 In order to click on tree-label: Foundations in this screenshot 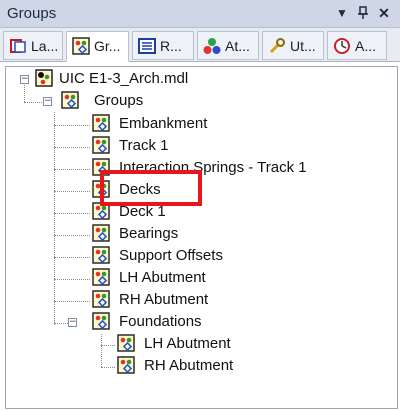, I will do `click(160, 321)`.